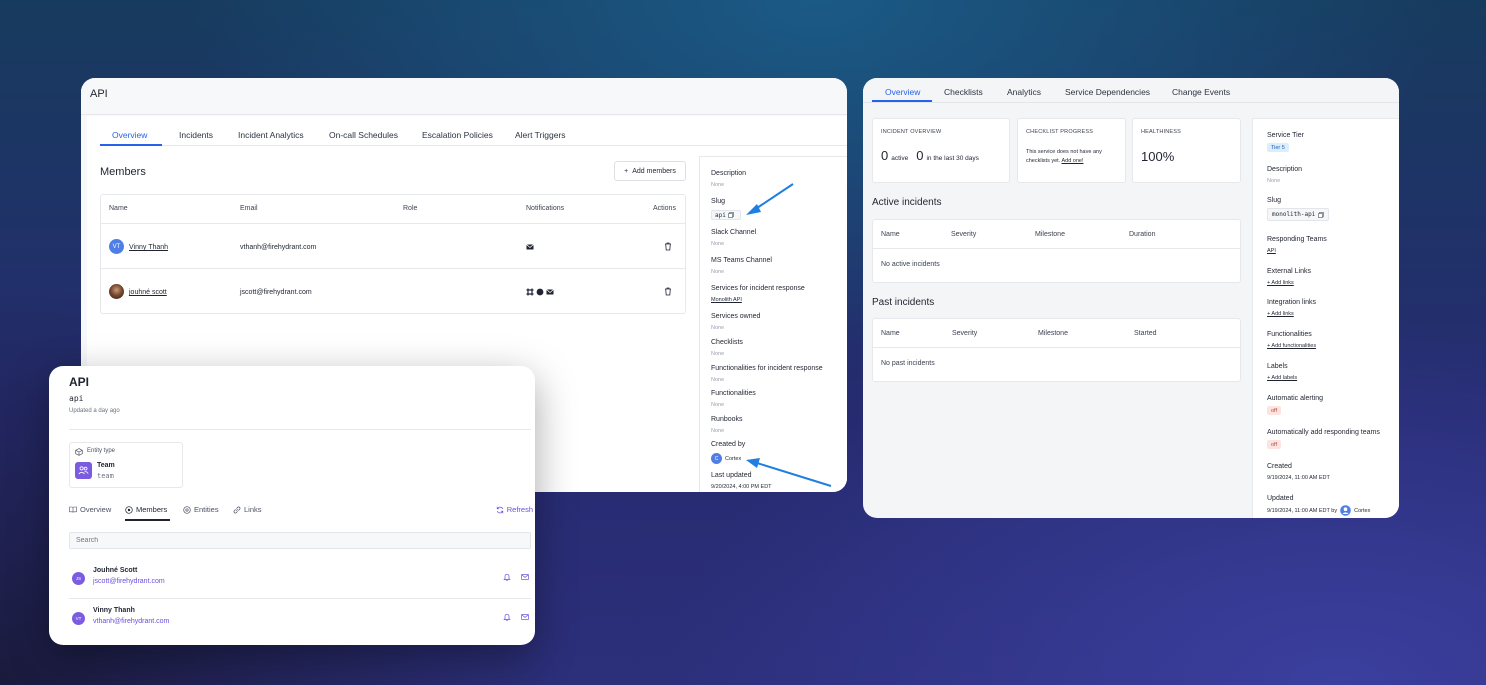 The image size is (1486, 685). What do you see at coordinates (363, 135) in the screenshot?
I see `tab-on-call-schedules: On-call Schedules` at bounding box center [363, 135].